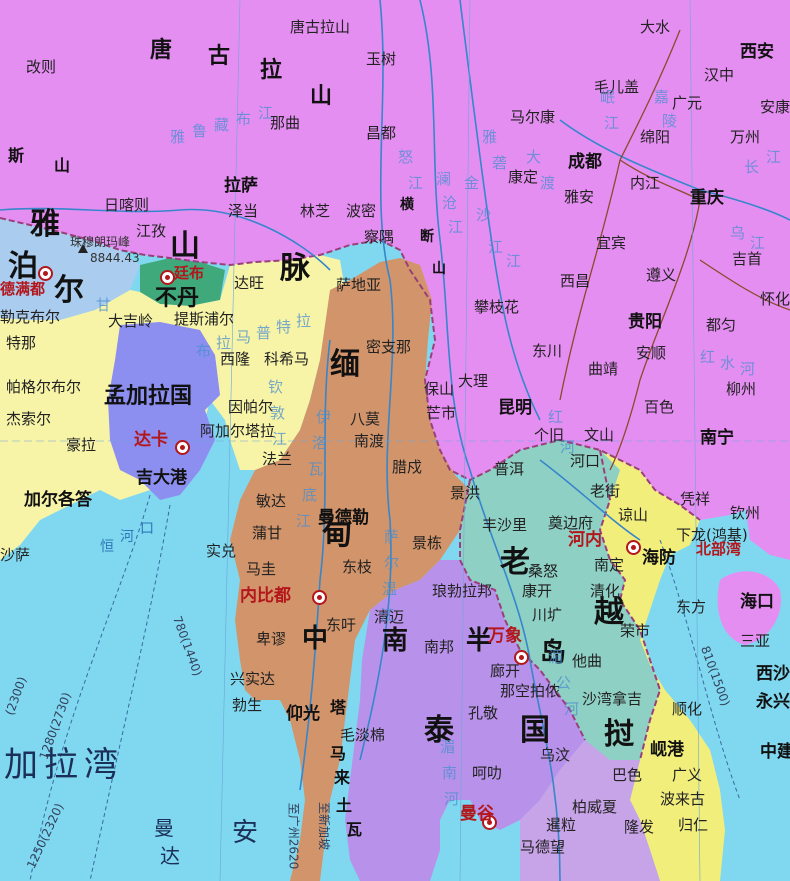  I want to click on myanmar-label-1: 缅, so click(345, 364).